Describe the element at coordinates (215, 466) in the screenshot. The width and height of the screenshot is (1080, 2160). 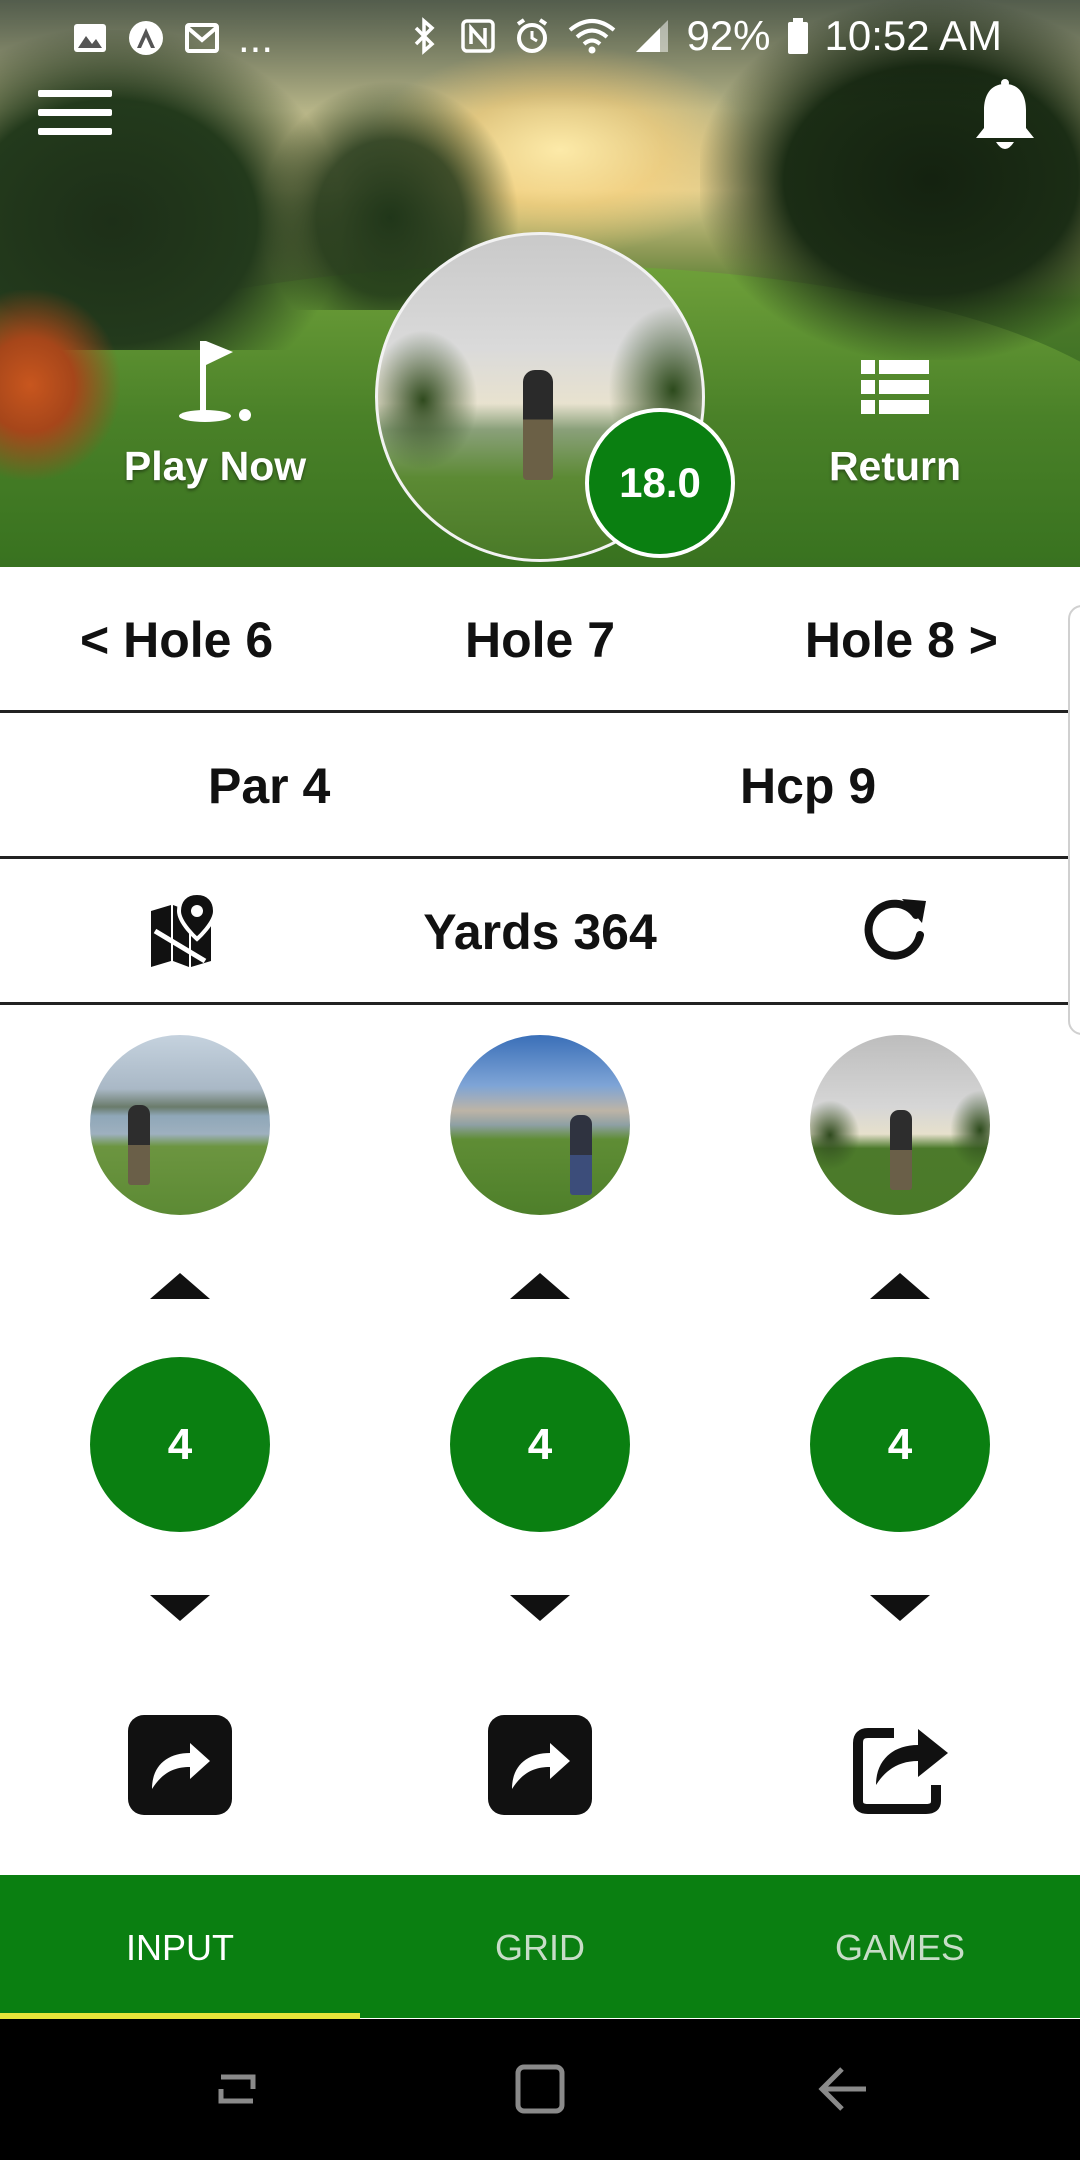
I see `play-now-label: Play Now` at that location.